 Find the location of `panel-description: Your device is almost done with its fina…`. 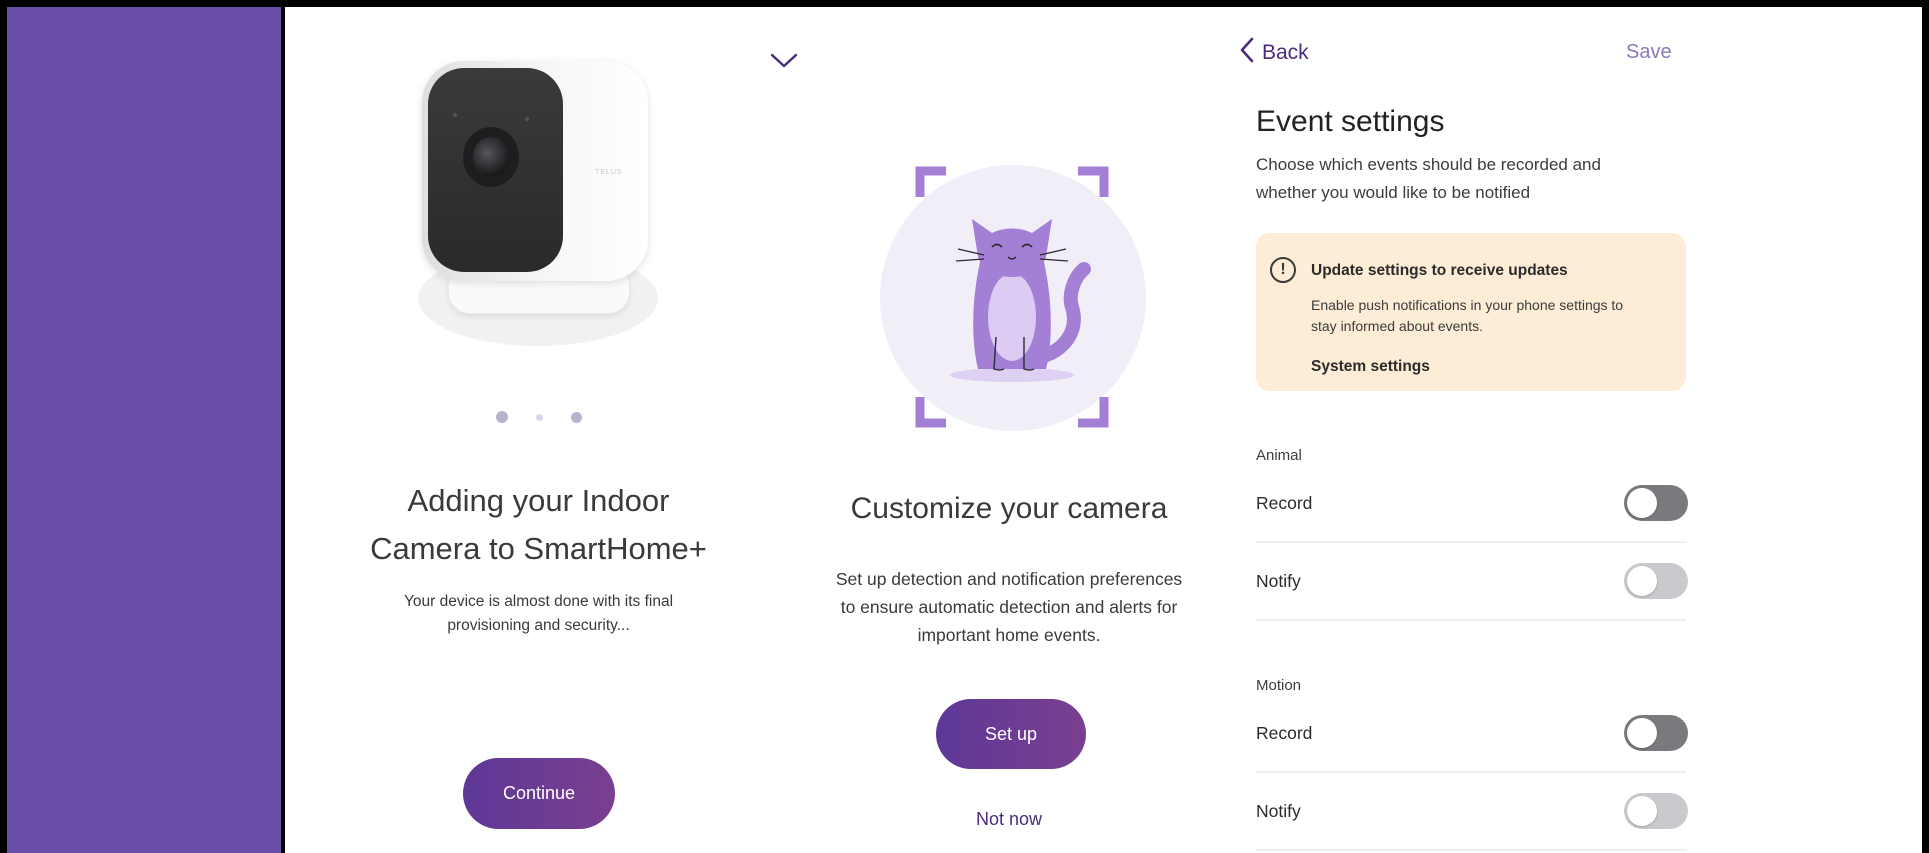

panel-description: Your device is almost done with its fina… is located at coordinates (538, 614).